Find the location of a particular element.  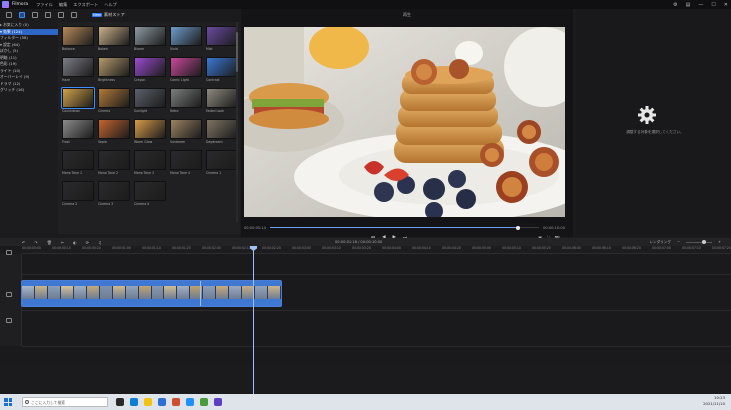

effect-label: Haze is located at coordinates (66, 80).